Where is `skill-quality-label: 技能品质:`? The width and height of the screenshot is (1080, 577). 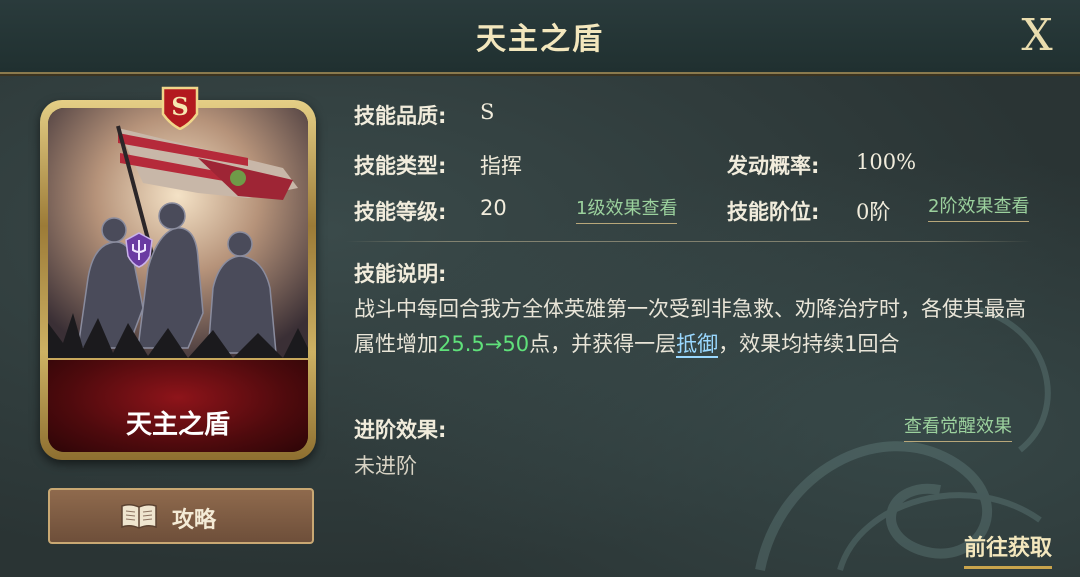 skill-quality-label: 技能品质: is located at coordinates (400, 116).